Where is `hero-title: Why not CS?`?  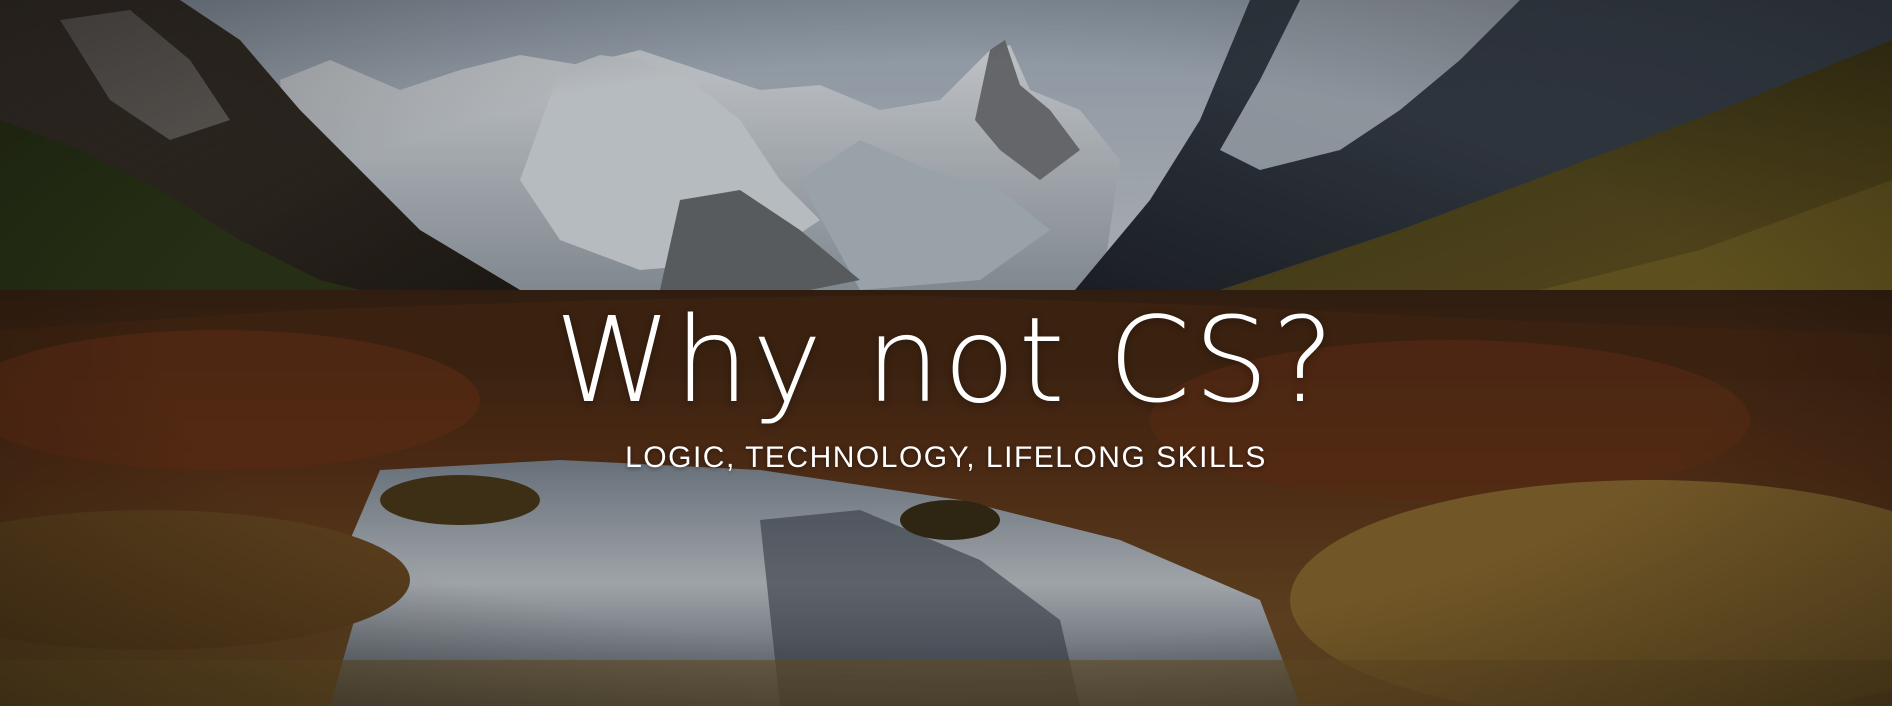
hero-title: Why not CS? is located at coordinates (946, 360).